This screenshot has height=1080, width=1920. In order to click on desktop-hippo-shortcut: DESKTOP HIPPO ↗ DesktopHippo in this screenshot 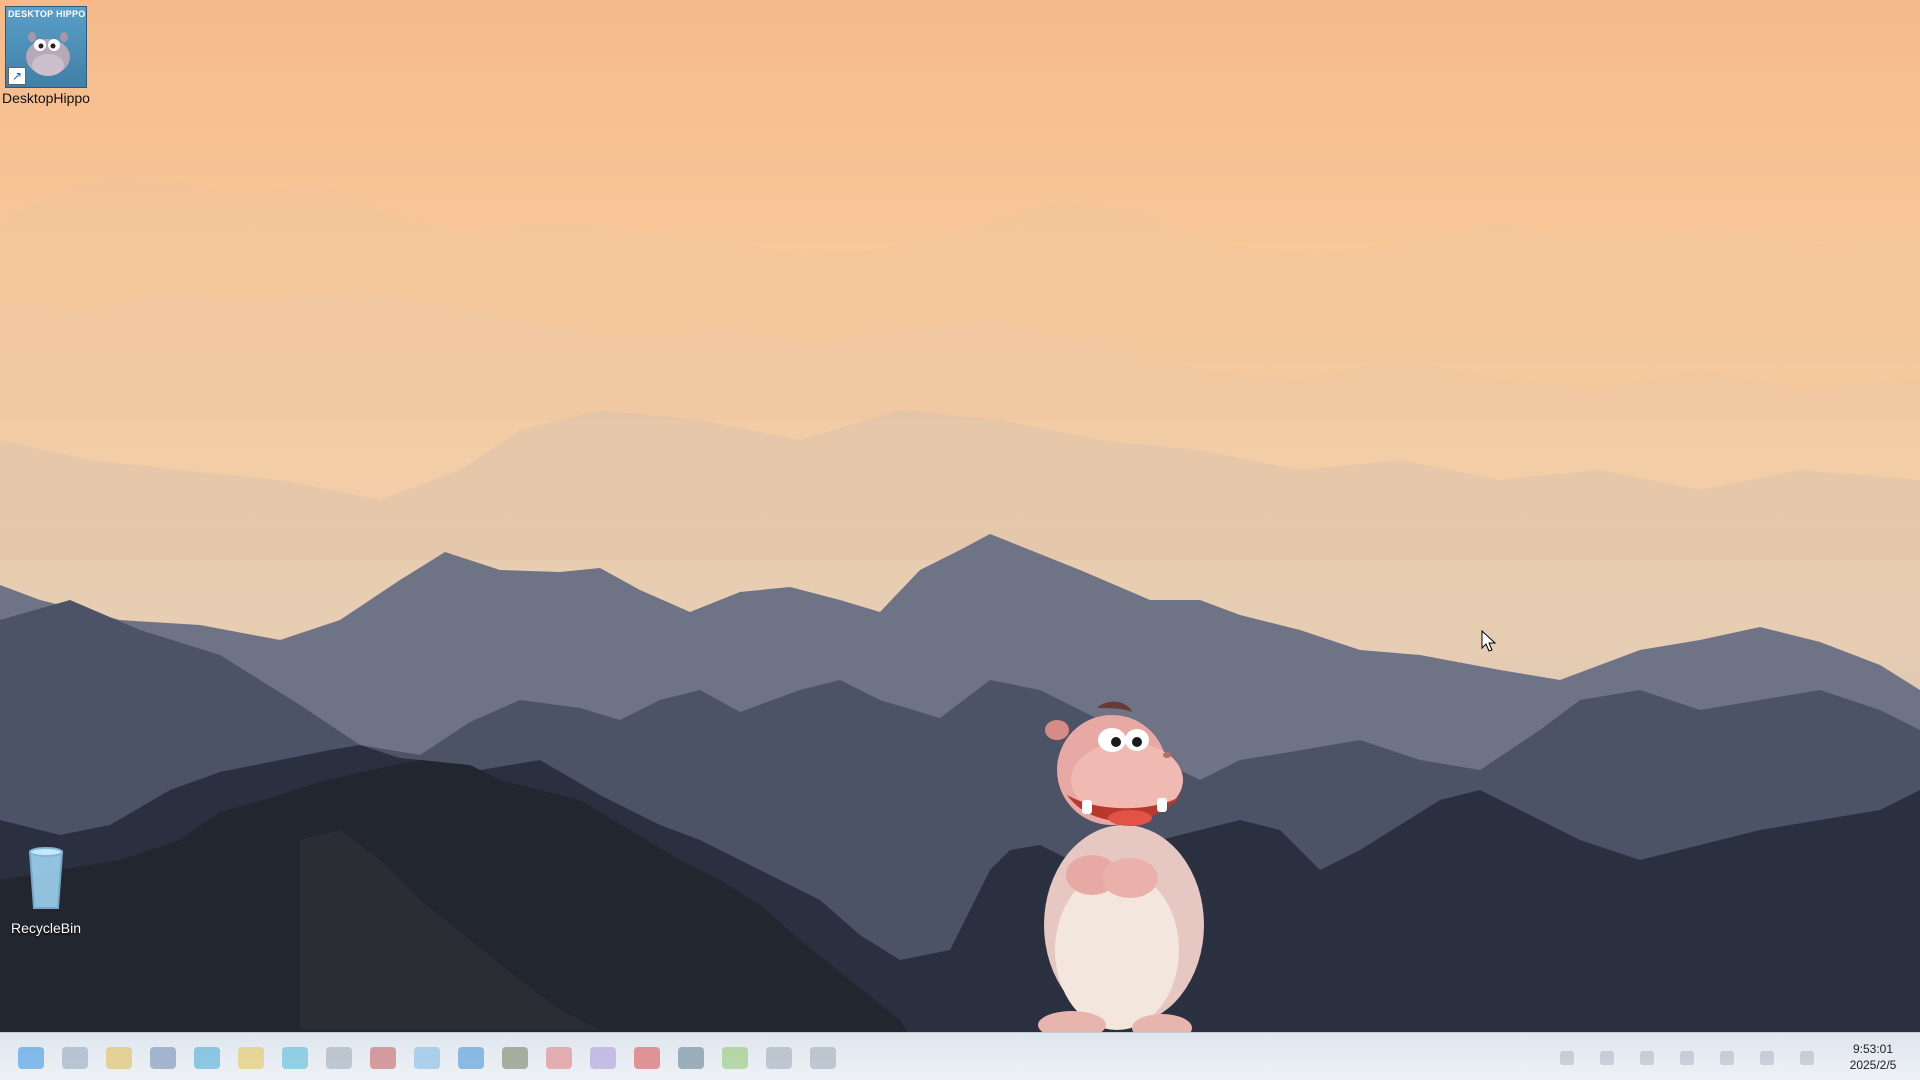, I will do `click(46, 56)`.